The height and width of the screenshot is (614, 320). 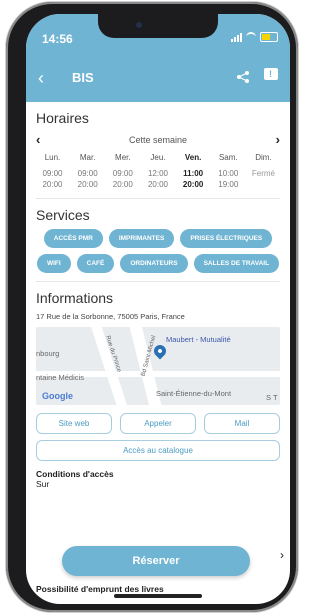 I want to click on contact-buttons: Site web Appeler Mail, so click(x=158, y=423).